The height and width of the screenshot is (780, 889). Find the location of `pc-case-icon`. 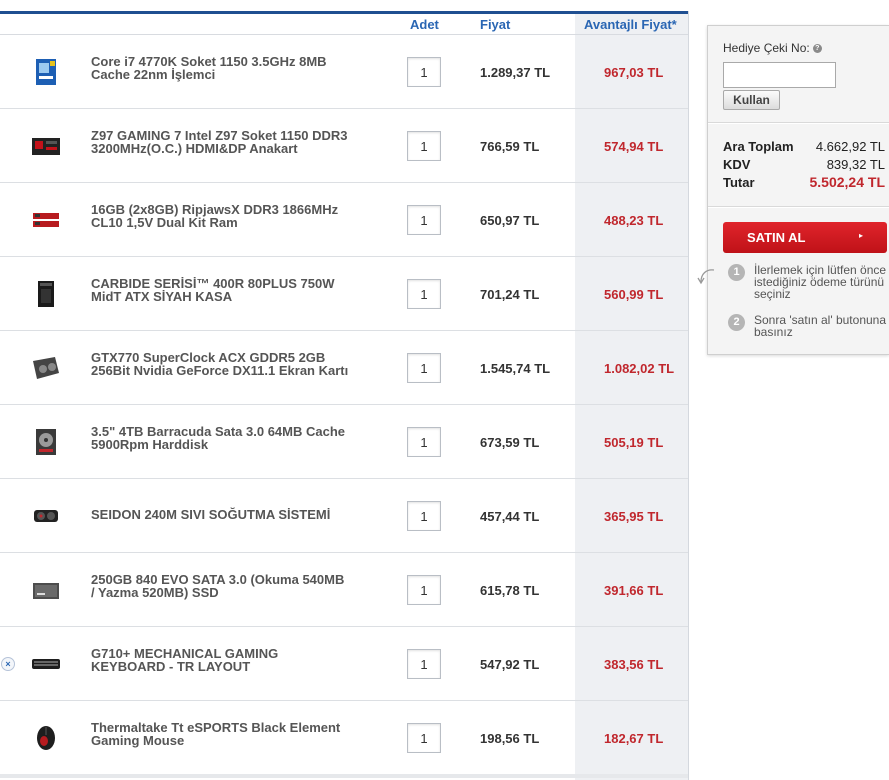

pc-case-icon is located at coordinates (46, 294).